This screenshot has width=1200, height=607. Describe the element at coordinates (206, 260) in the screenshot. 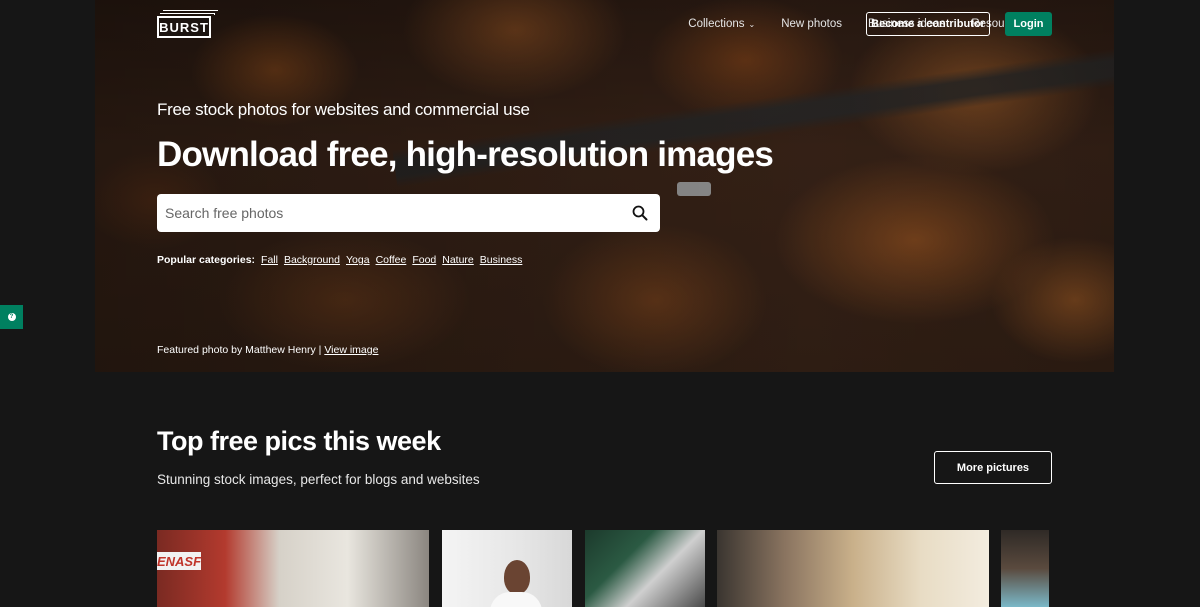

I see `categories-label: Popular categories:` at that location.